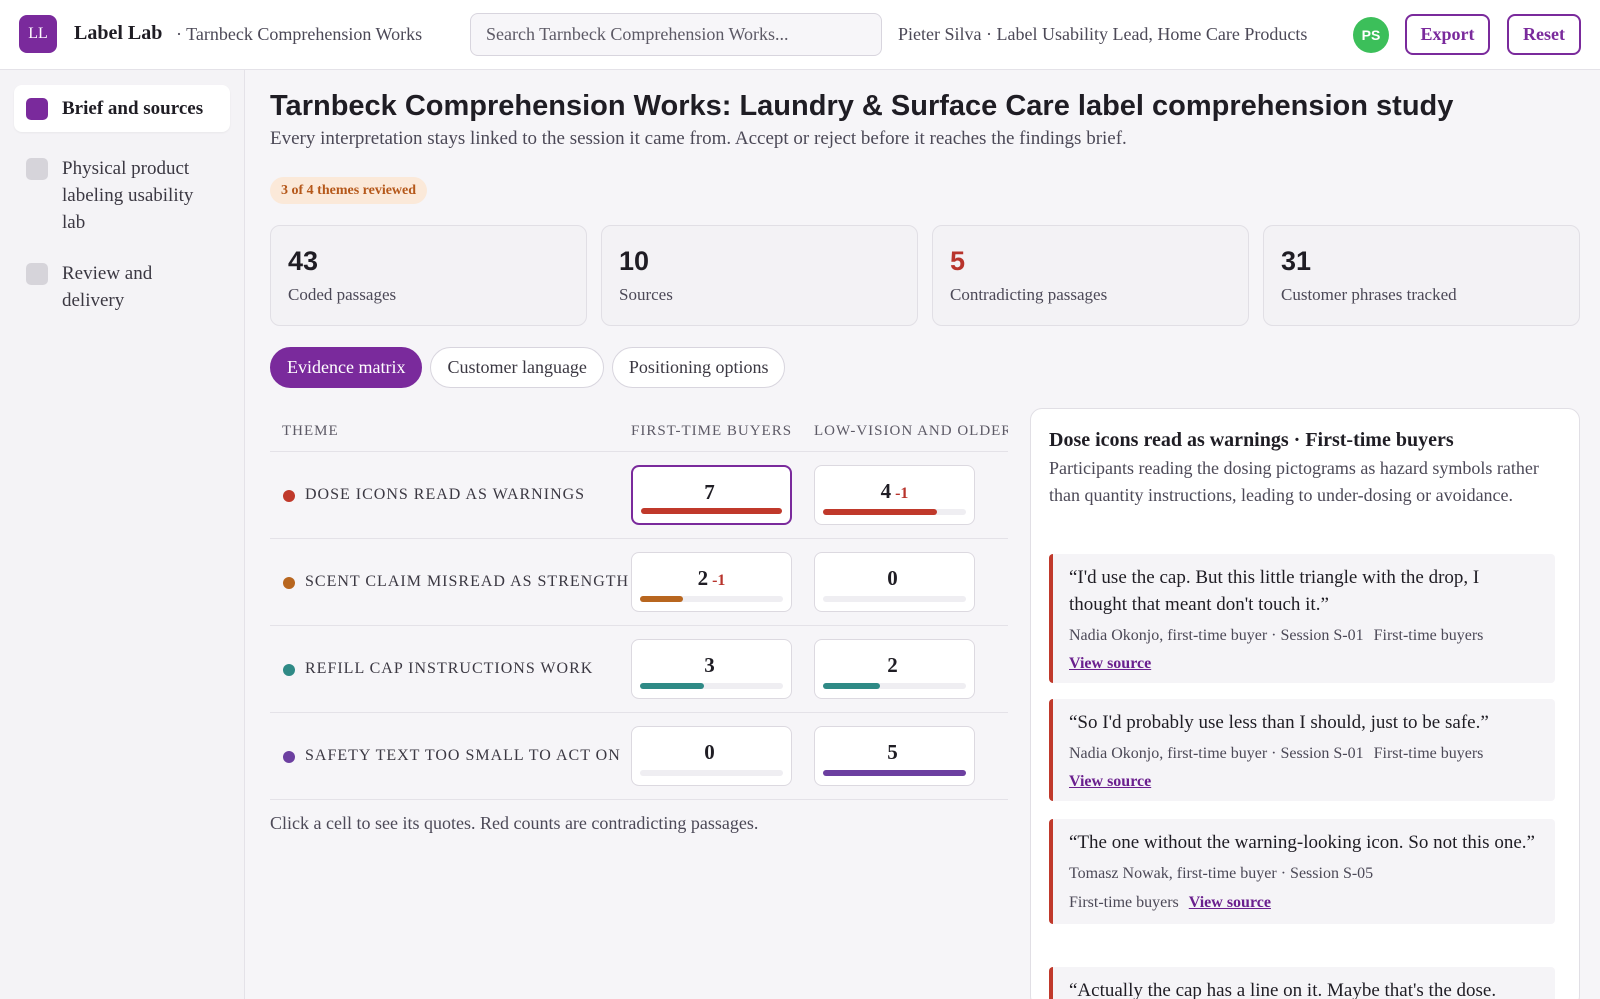 The image size is (1600, 999). I want to click on column-header-low-vision: LOW-VISION AND OLDER ADULTS, so click(911, 431).